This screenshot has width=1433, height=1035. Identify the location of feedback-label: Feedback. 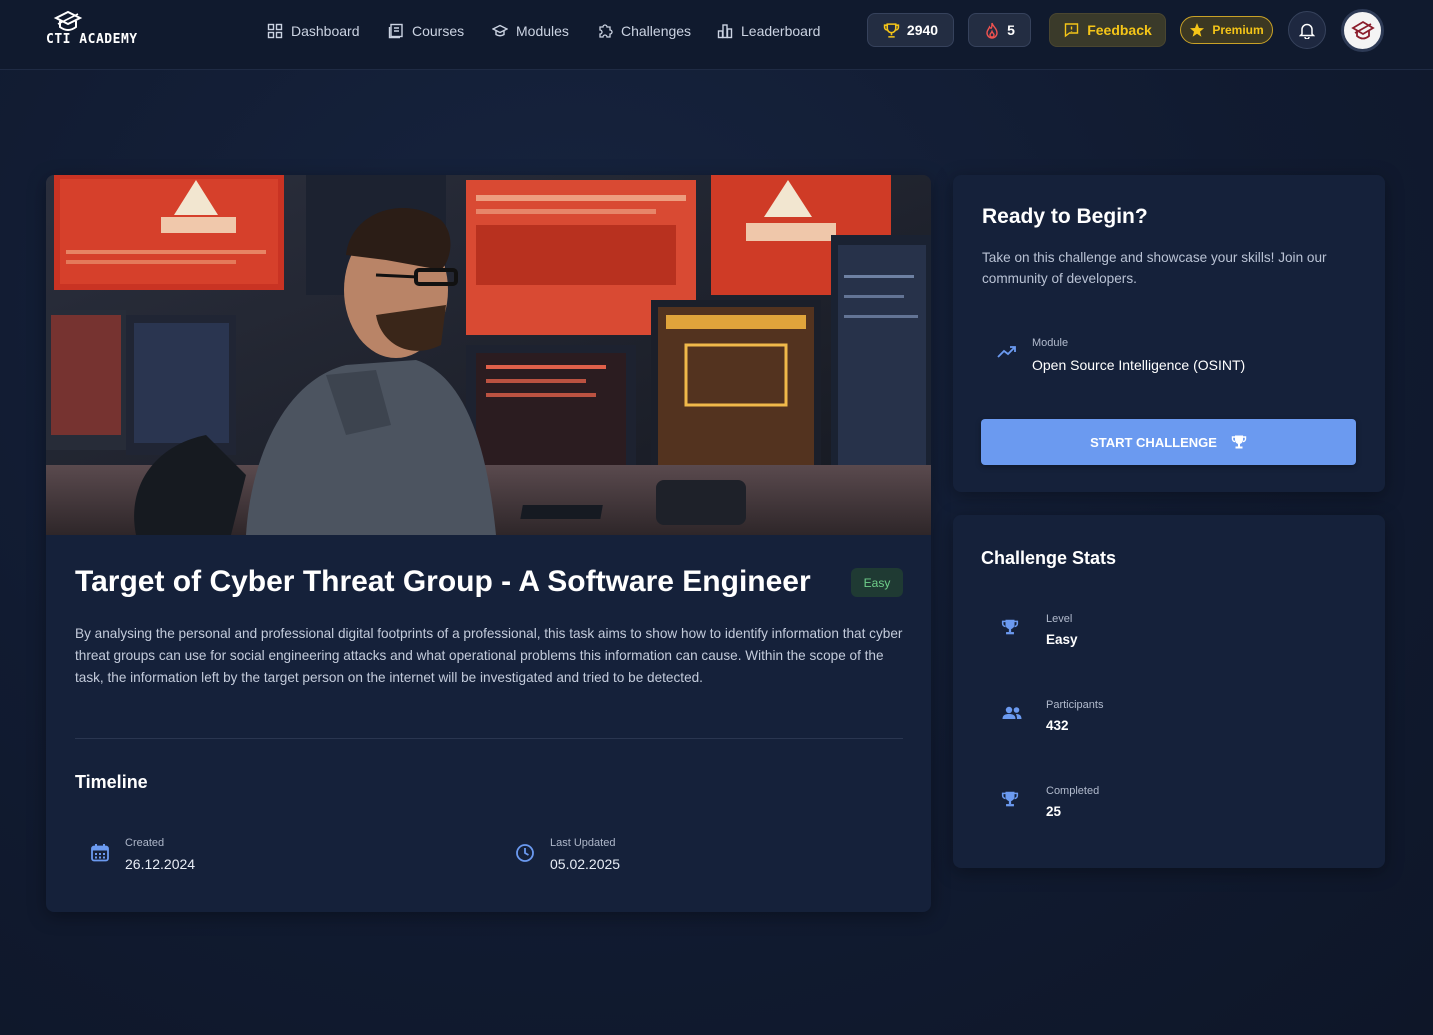
(1119, 30).